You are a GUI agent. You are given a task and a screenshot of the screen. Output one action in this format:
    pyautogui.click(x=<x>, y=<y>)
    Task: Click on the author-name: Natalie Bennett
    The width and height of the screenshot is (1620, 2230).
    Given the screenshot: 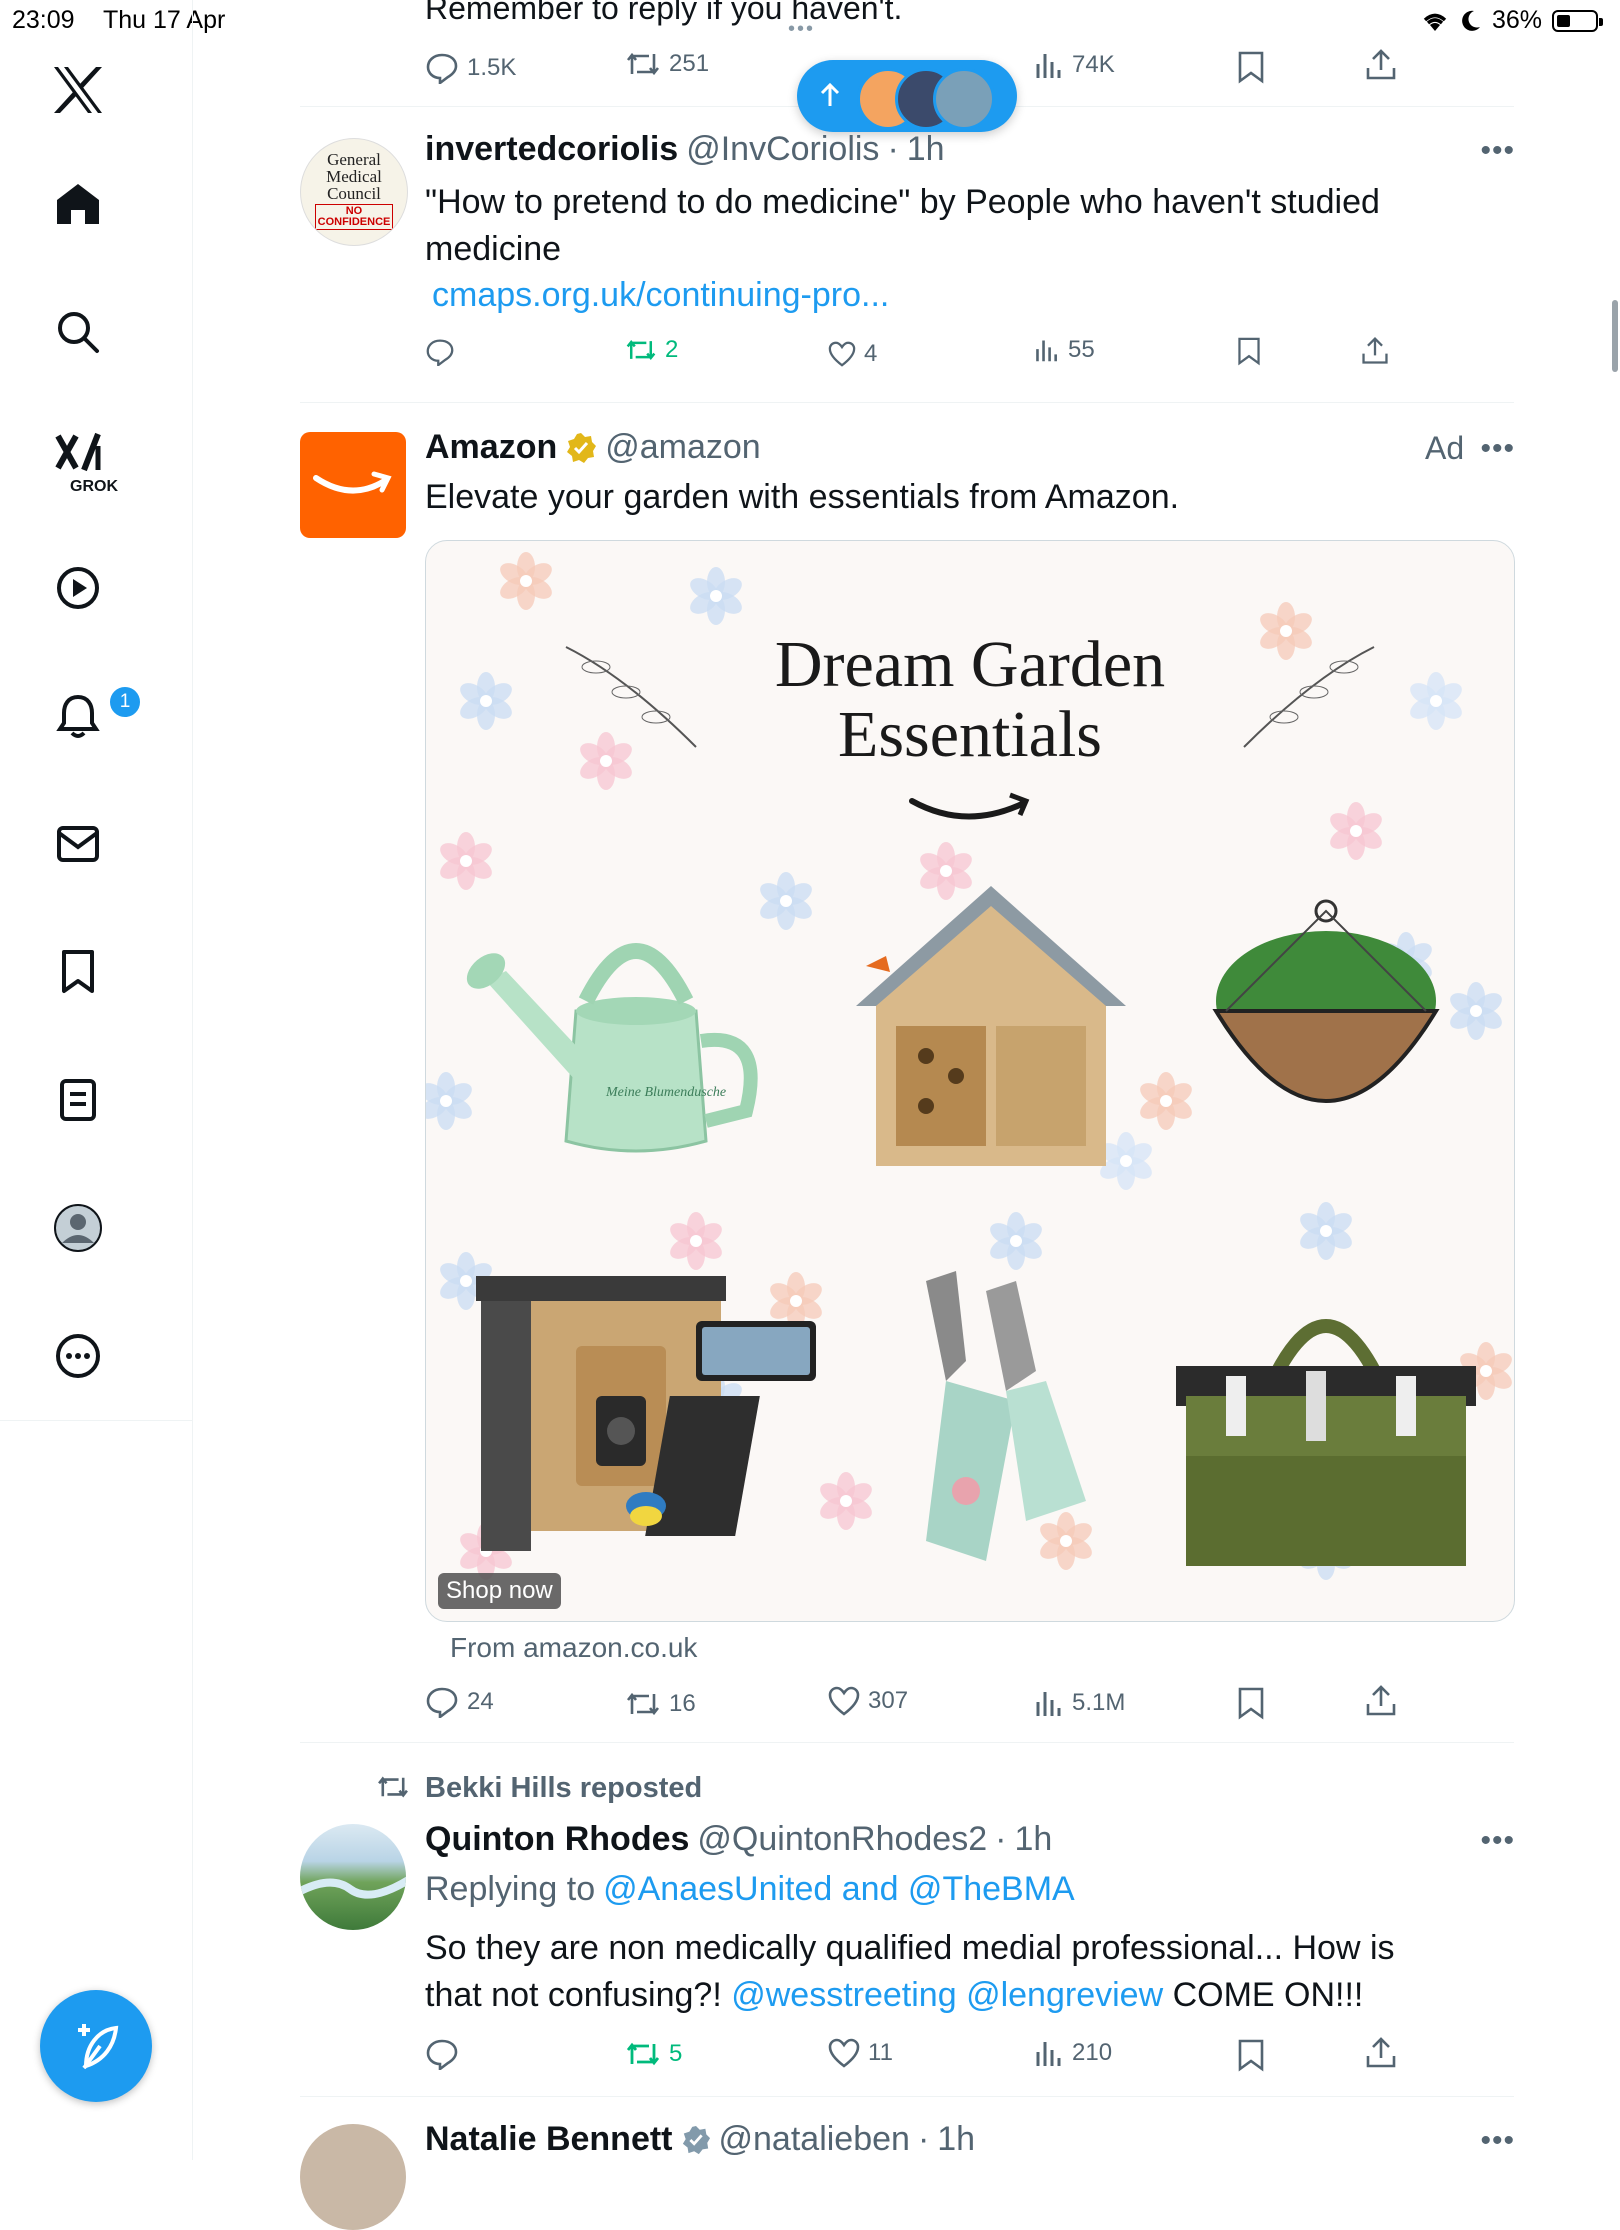 What is the action you would take?
    pyautogui.click(x=549, y=2139)
    